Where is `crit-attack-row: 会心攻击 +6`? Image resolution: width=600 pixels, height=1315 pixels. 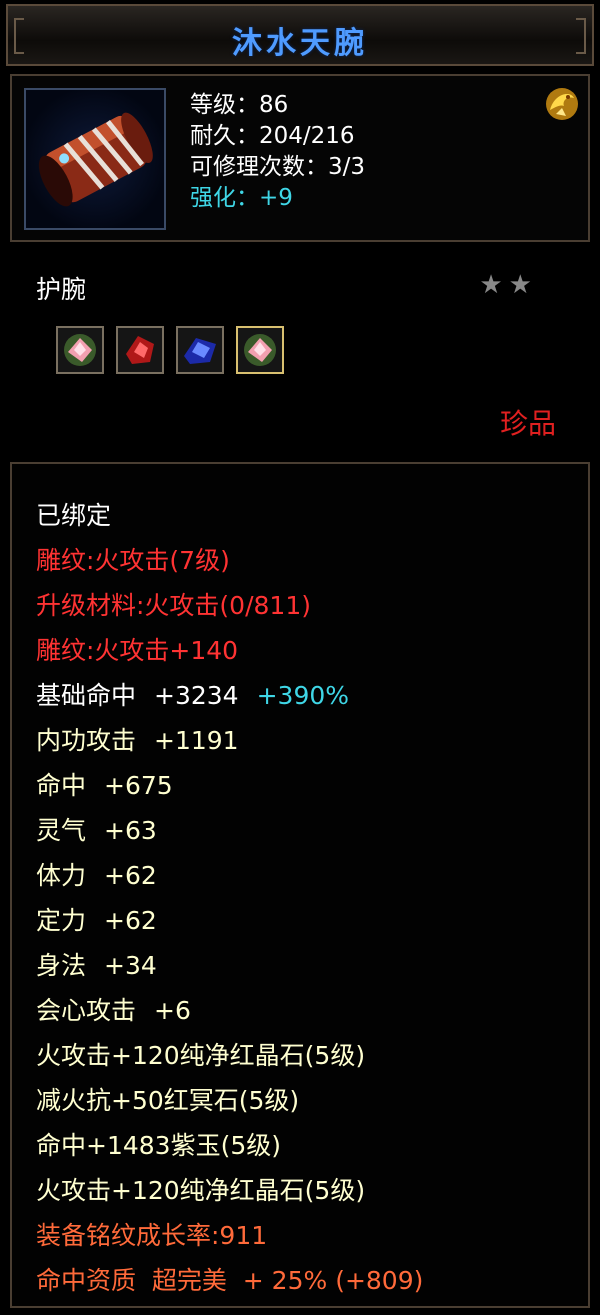
crit-attack-row: 会心攻击 +6 is located at coordinates (113, 1009).